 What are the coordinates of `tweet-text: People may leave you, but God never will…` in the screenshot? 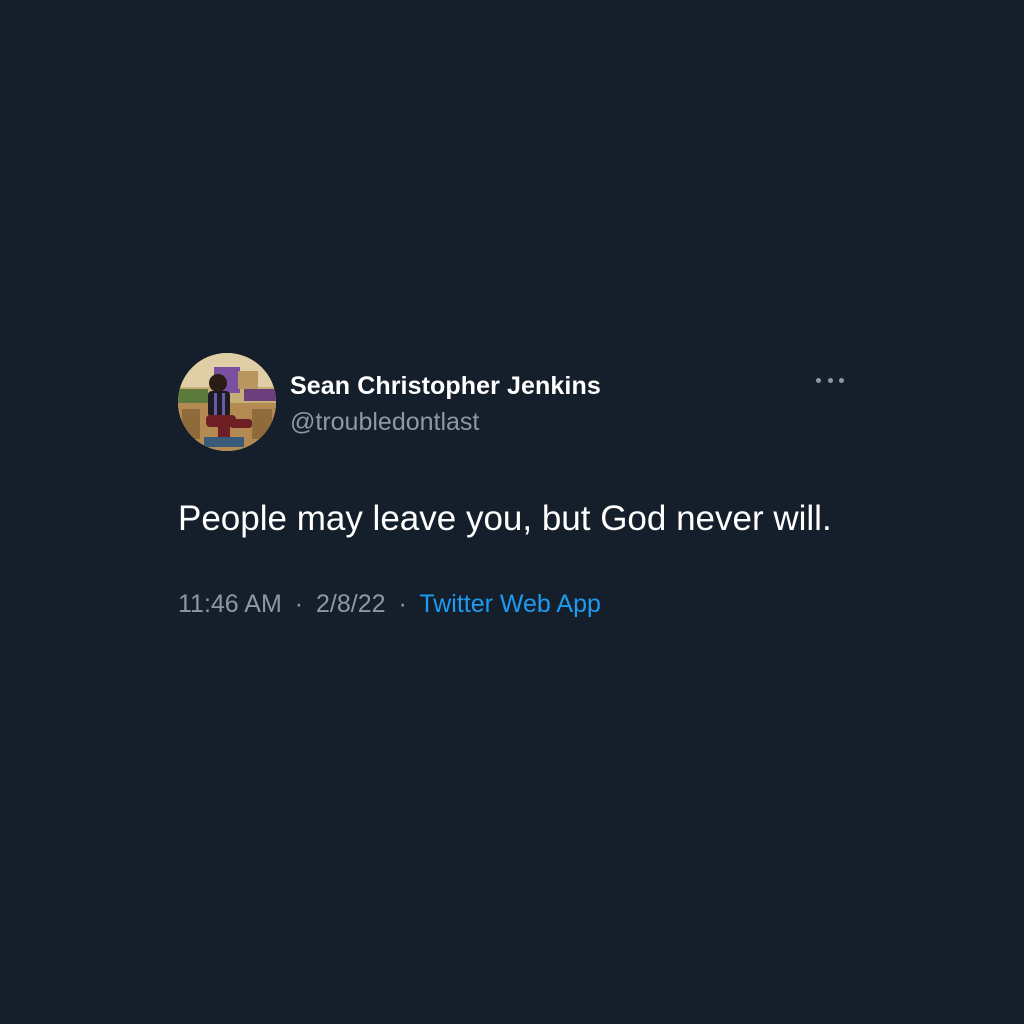 It's located at (505, 518).